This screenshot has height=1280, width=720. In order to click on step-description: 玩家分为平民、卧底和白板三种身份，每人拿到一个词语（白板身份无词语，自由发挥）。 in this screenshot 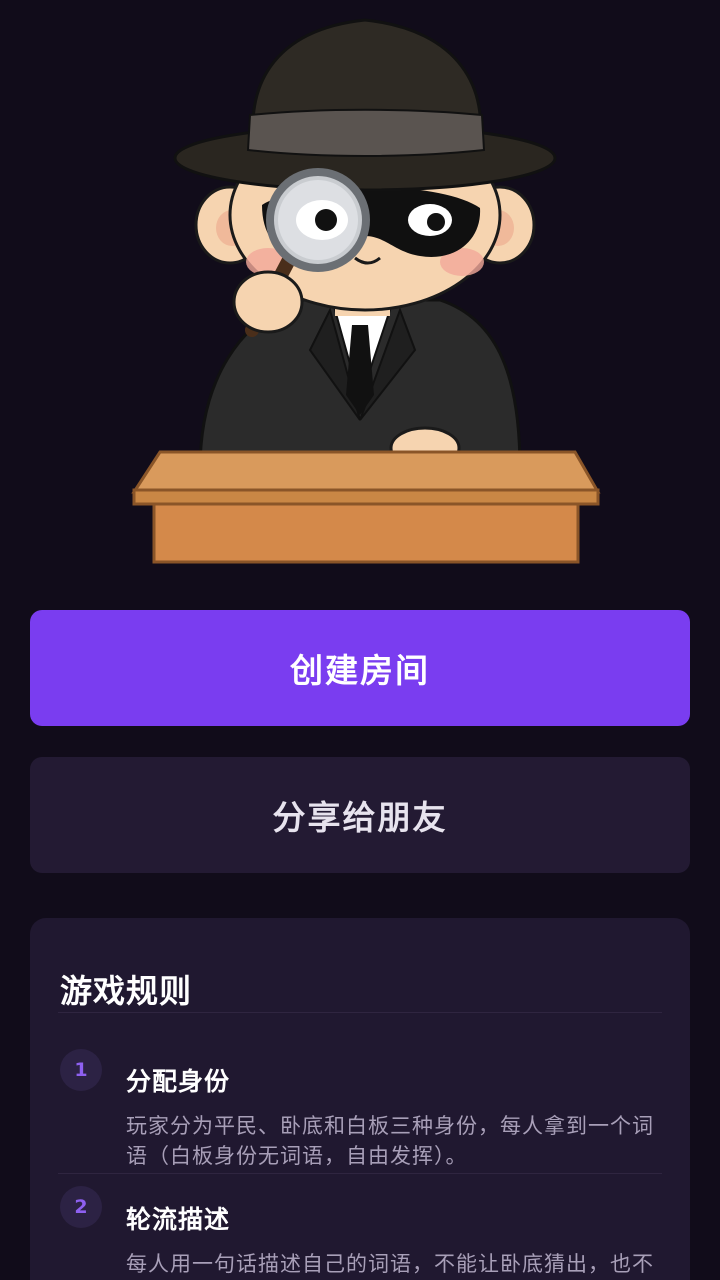, I will do `click(390, 1141)`.